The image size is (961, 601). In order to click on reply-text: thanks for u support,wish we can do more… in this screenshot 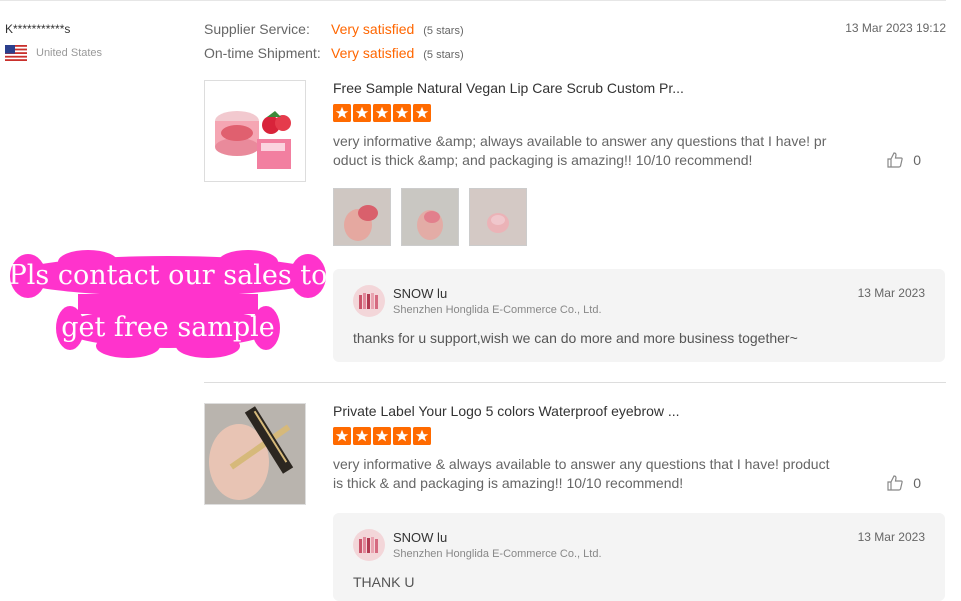, I will do `click(575, 338)`.